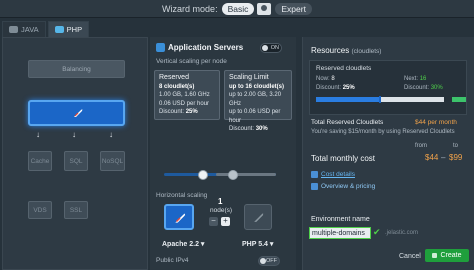  Describe the element at coordinates (347, 122) in the screenshot. I see `total-reserved-label: Total Reserved Cloudlets` at that location.